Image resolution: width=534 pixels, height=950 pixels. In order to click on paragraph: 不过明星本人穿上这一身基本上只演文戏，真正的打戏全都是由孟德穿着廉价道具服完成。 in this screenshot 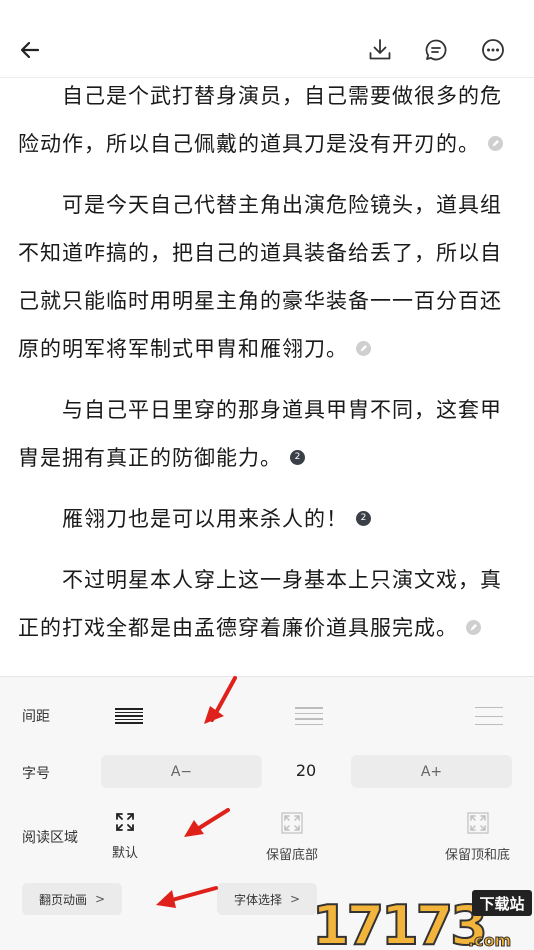, I will do `click(267, 604)`.